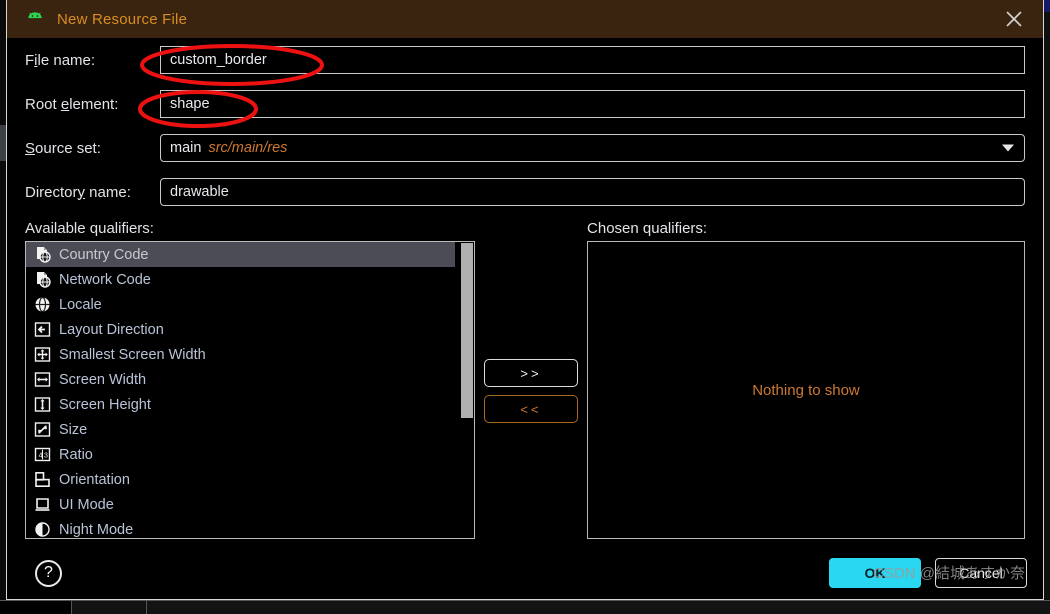 Image resolution: width=1050 pixels, height=614 pixels. What do you see at coordinates (89, 228) in the screenshot?
I see `available-qualifiers-label: Available qualifiers:` at bounding box center [89, 228].